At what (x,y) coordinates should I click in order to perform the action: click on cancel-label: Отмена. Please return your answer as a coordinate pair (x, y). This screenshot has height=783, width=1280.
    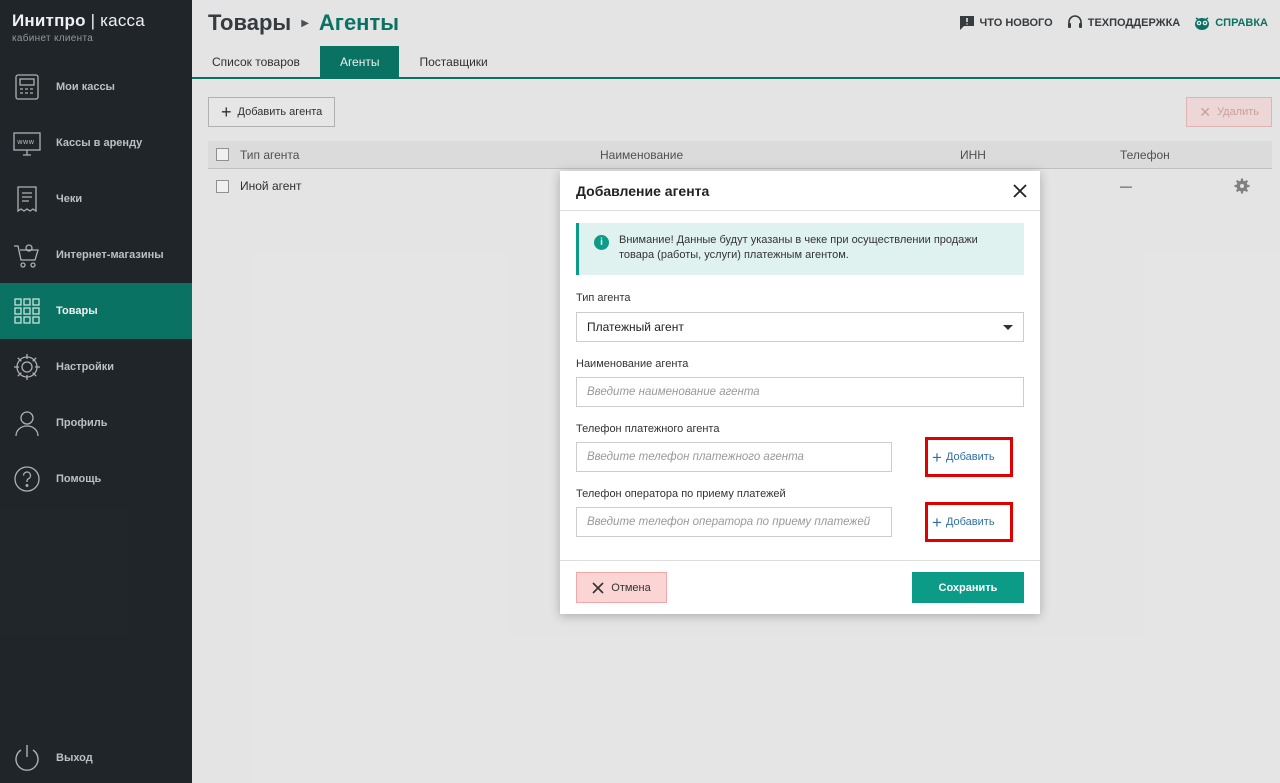
    Looking at the image, I should click on (631, 587).